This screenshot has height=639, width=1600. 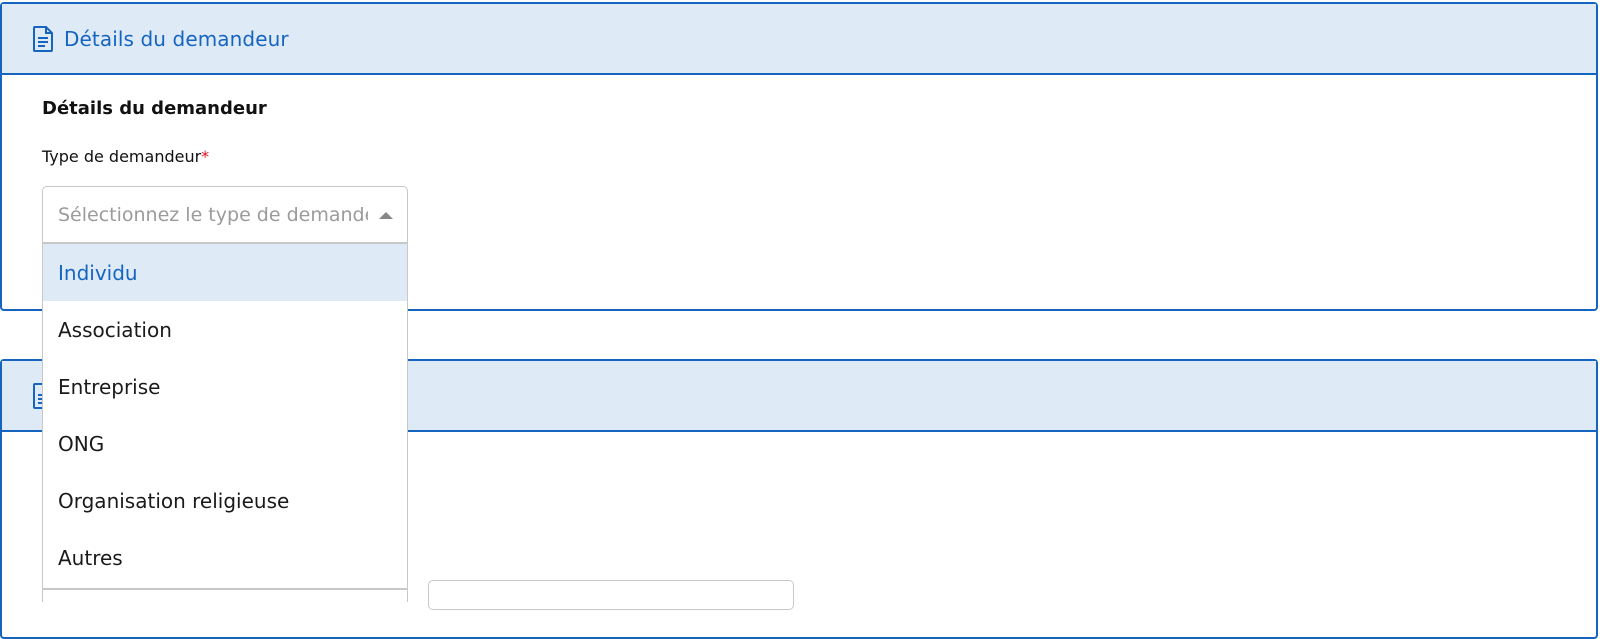 What do you see at coordinates (213, 214) in the screenshot?
I see `select-placeholder: Sélectionnez le type de demandeur` at bounding box center [213, 214].